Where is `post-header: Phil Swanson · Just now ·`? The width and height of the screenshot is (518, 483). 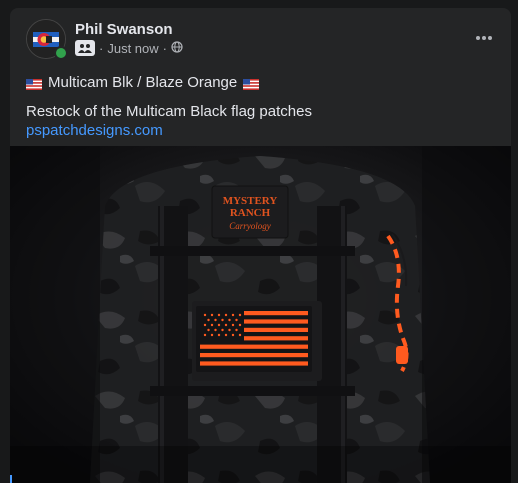 post-header: Phil Swanson · Just now · is located at coordinates (260, 38).